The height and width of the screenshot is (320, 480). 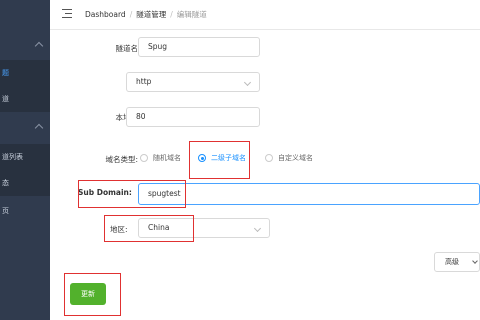 What do you see at coordinates (265, 15) in the screenshot?
I see `header: Dashboard / 隧道管理 / 编辑隧道` at bounding box center [265, 15].